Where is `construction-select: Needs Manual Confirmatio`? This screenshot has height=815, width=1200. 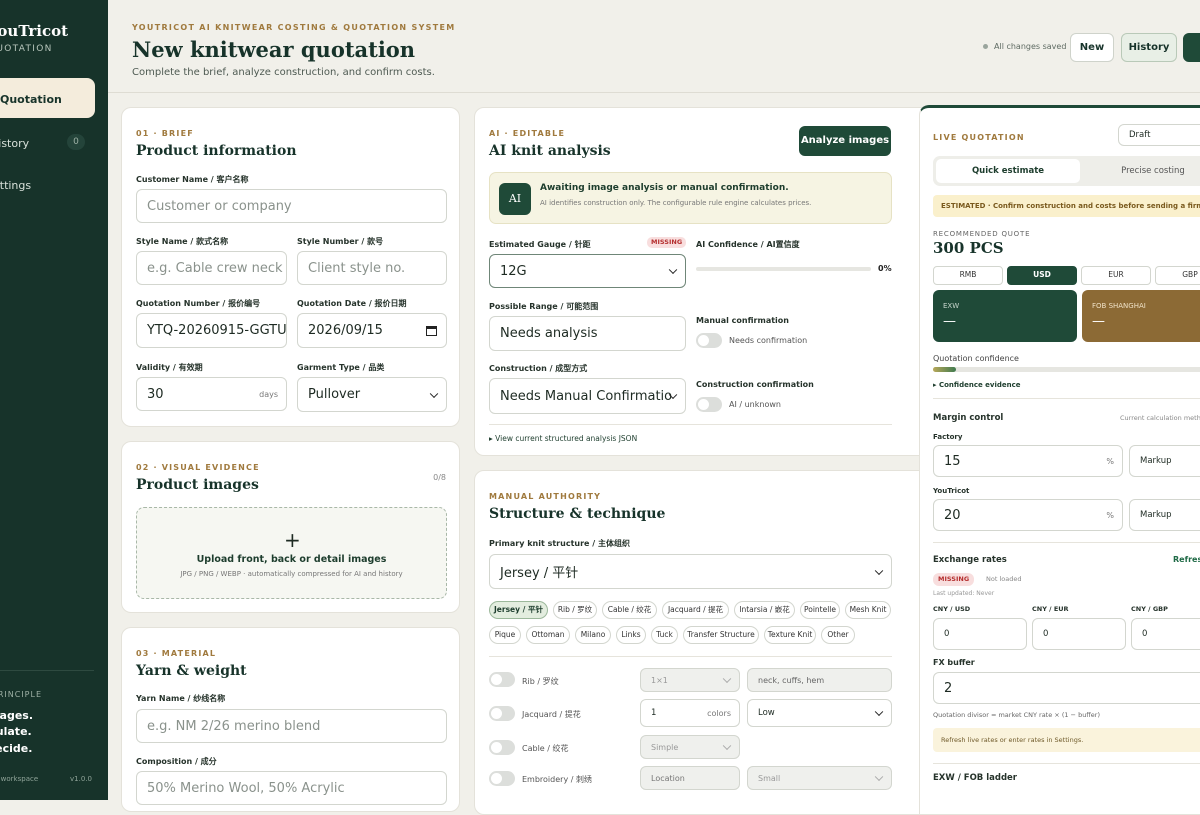 construction-select: Needs Manual Confirmatio is located at coordinates (587, 396).